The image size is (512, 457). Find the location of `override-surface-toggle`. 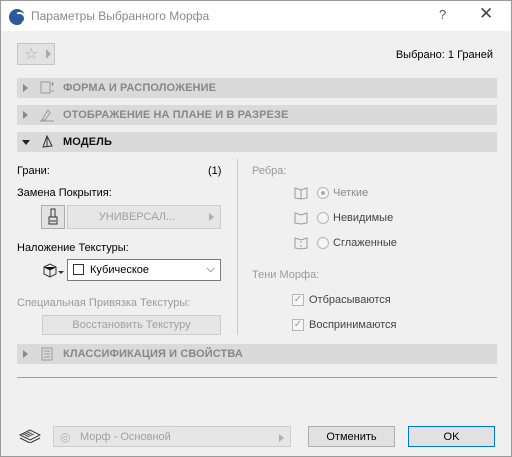

override-surface-toggle is located at coordinates (53, 217).